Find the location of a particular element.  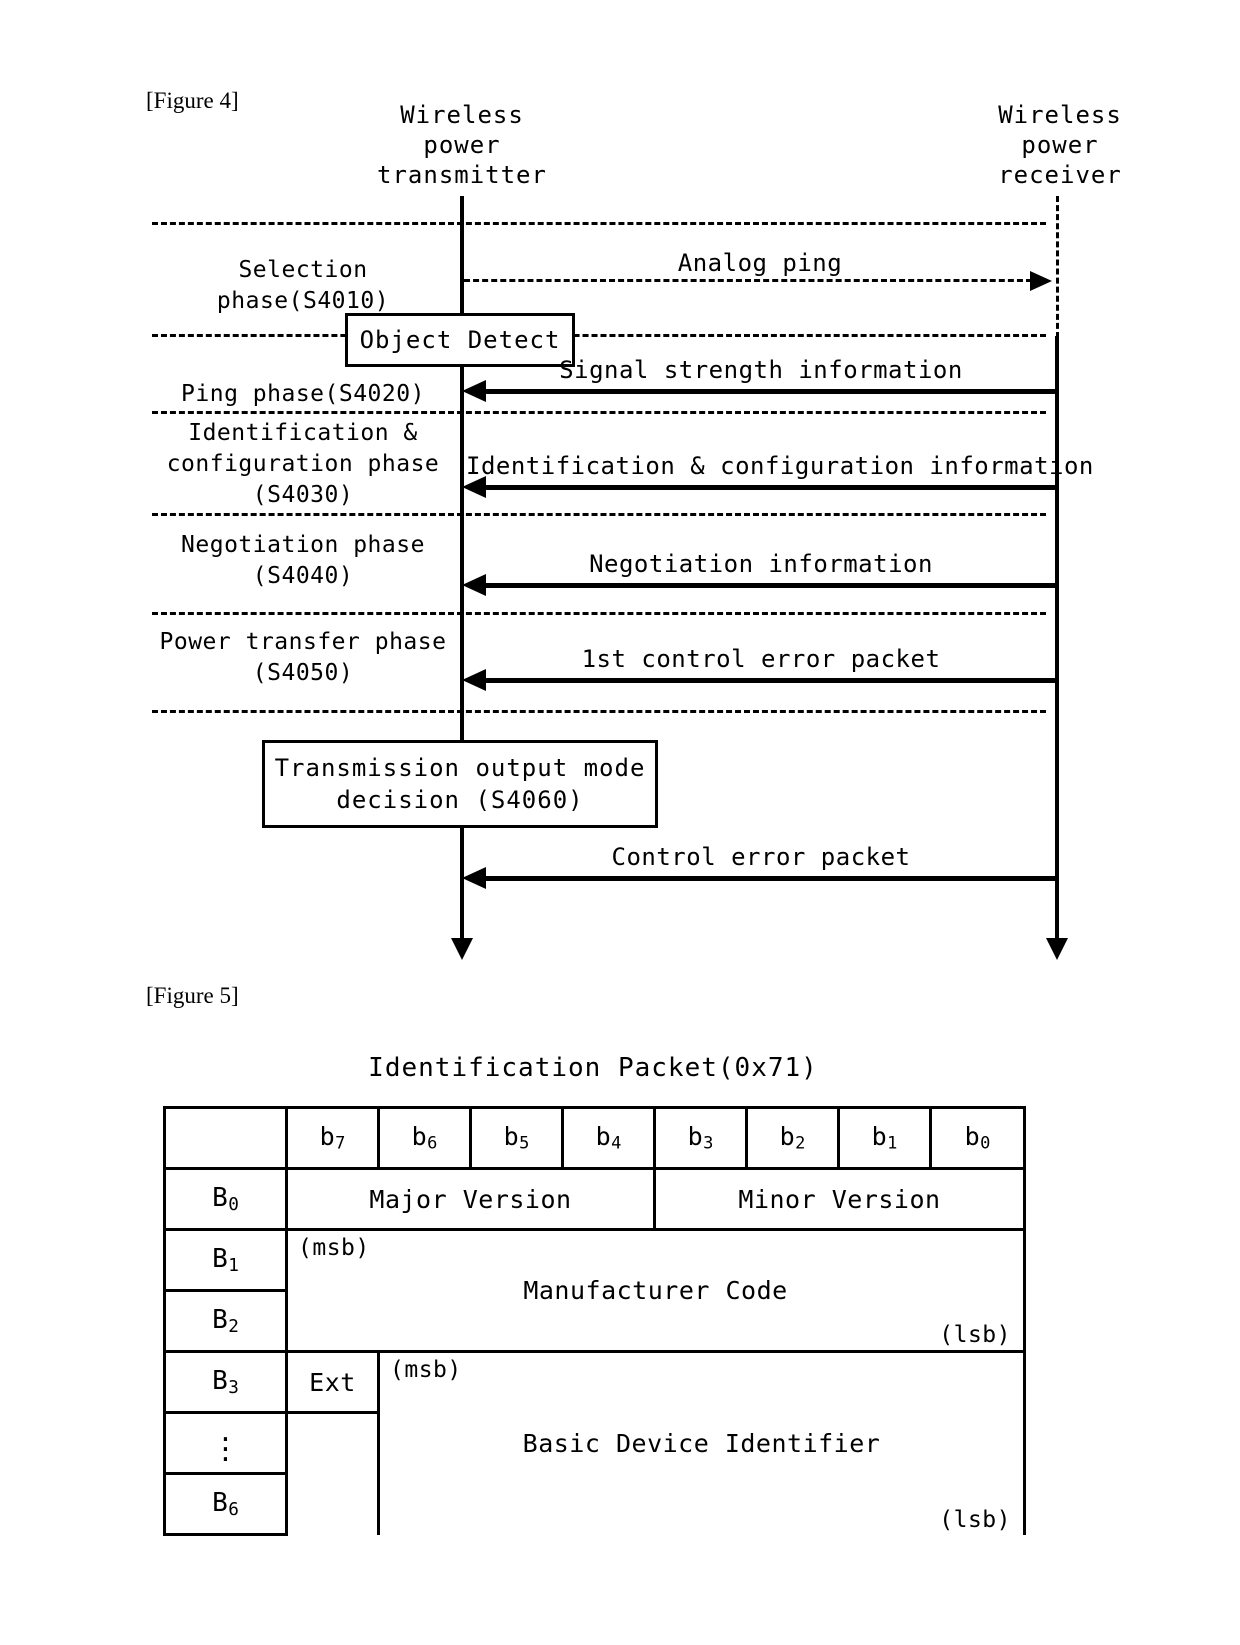

table-row-b1: B1 (msb) Manufacturer Code (lsb) is located at coordinates (594, 1290).